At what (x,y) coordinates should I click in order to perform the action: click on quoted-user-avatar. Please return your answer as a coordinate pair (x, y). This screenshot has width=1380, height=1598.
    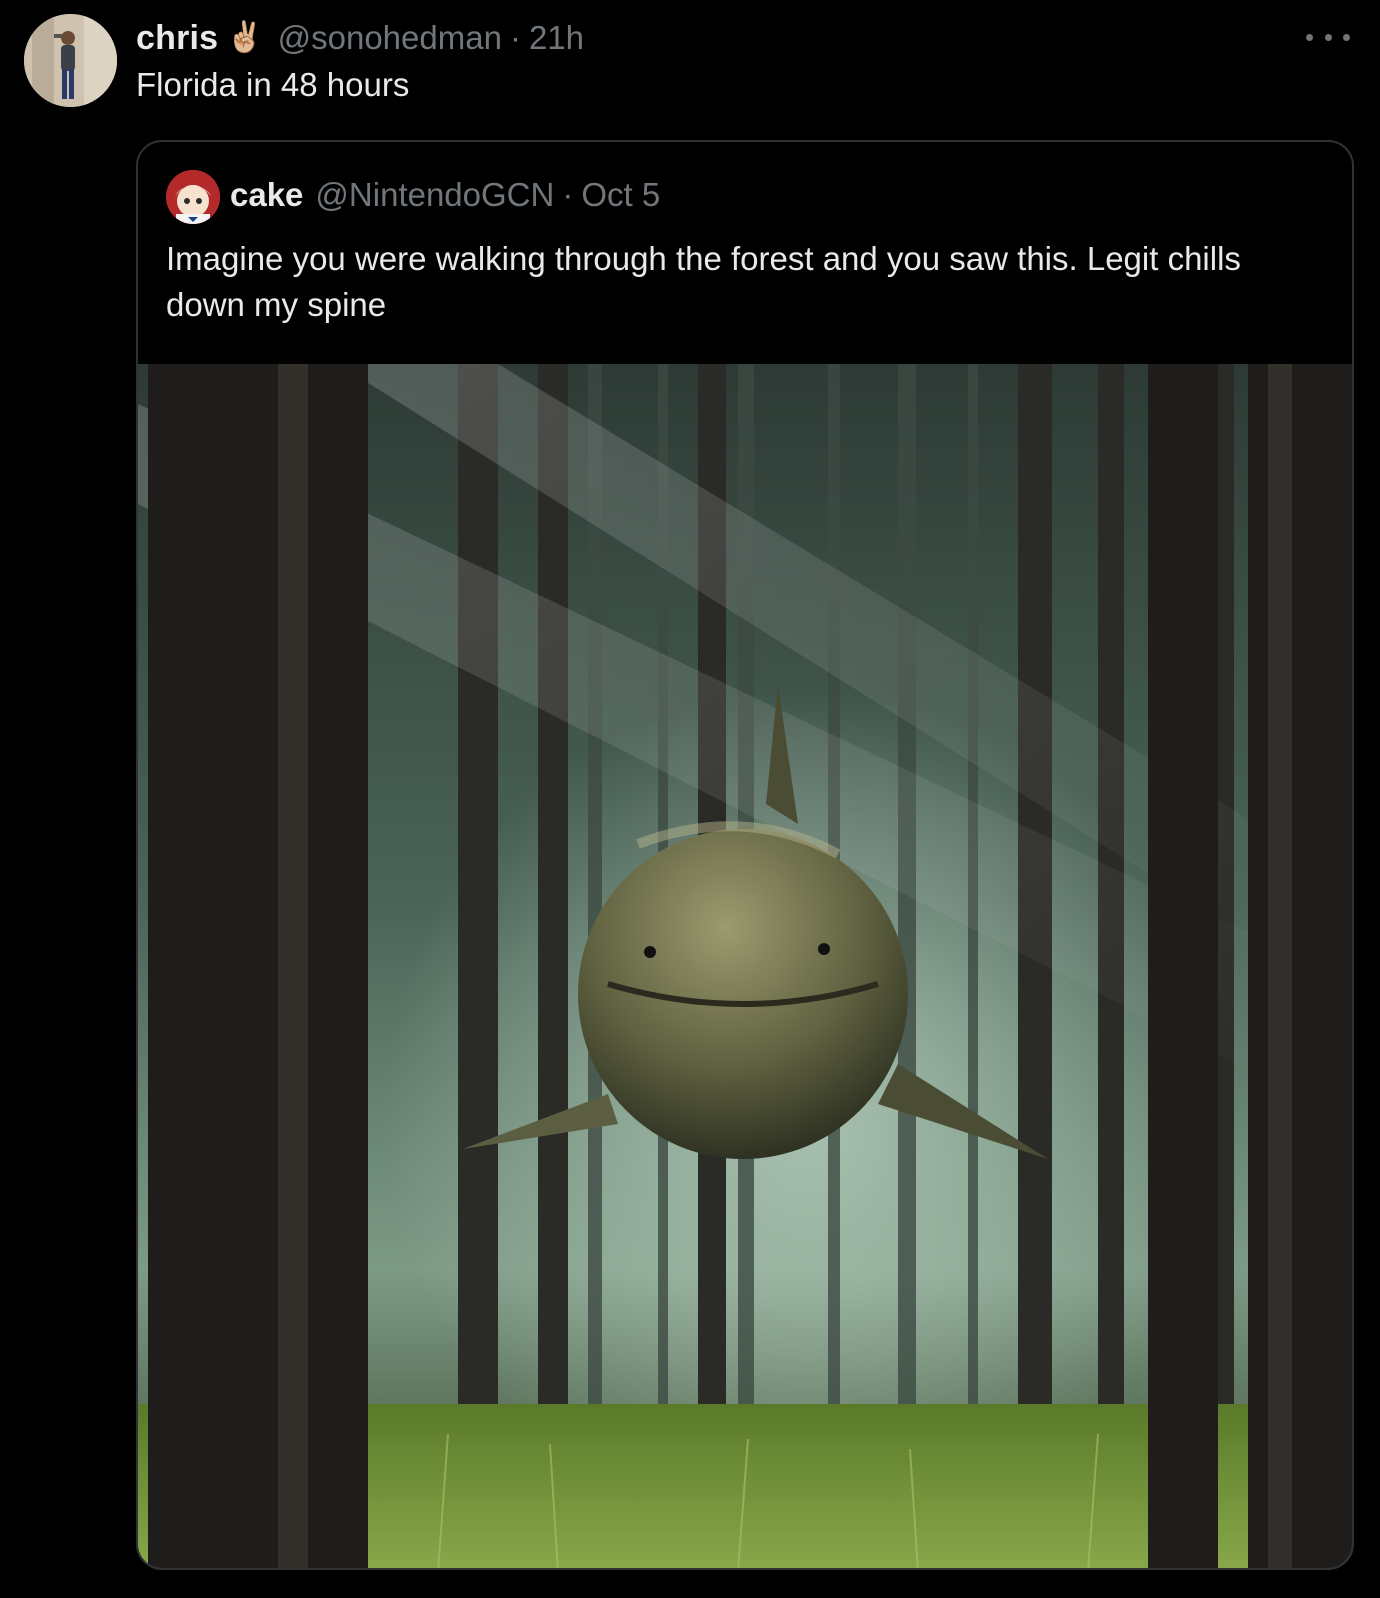
    Looking at the image, I should click on (193, 197).